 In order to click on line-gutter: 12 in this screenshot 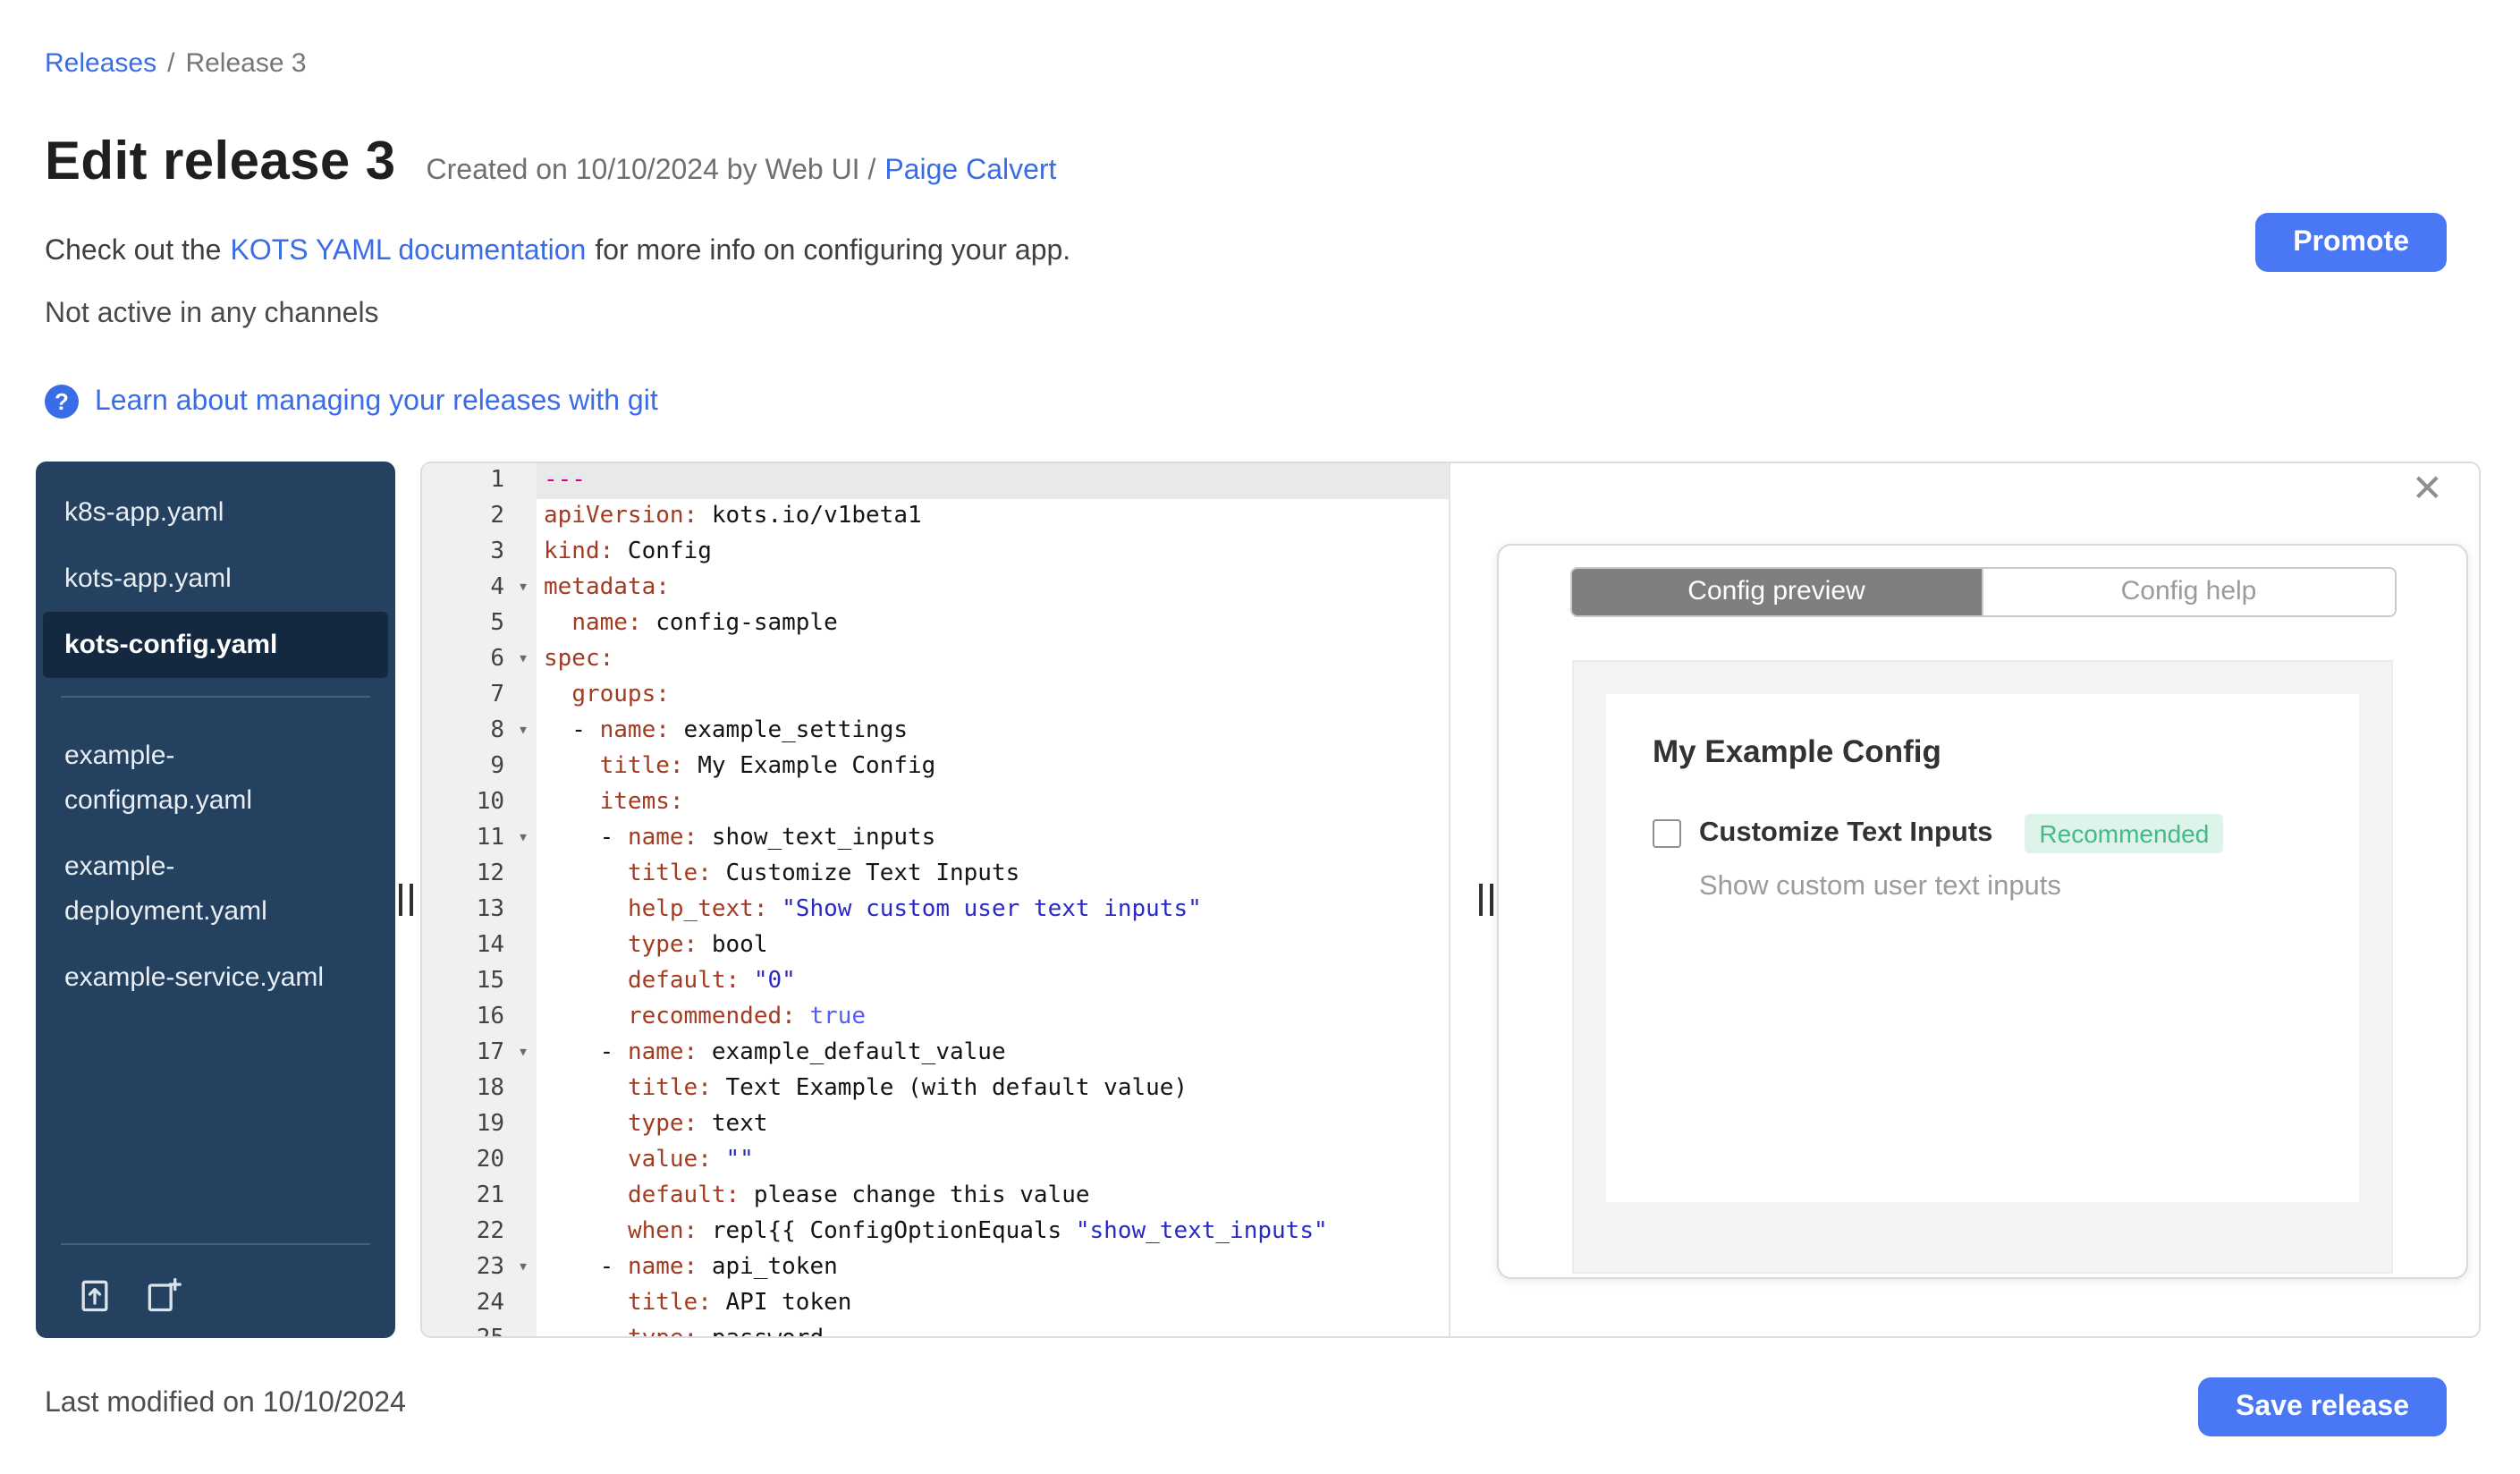, I will do `click(479, 875)`.